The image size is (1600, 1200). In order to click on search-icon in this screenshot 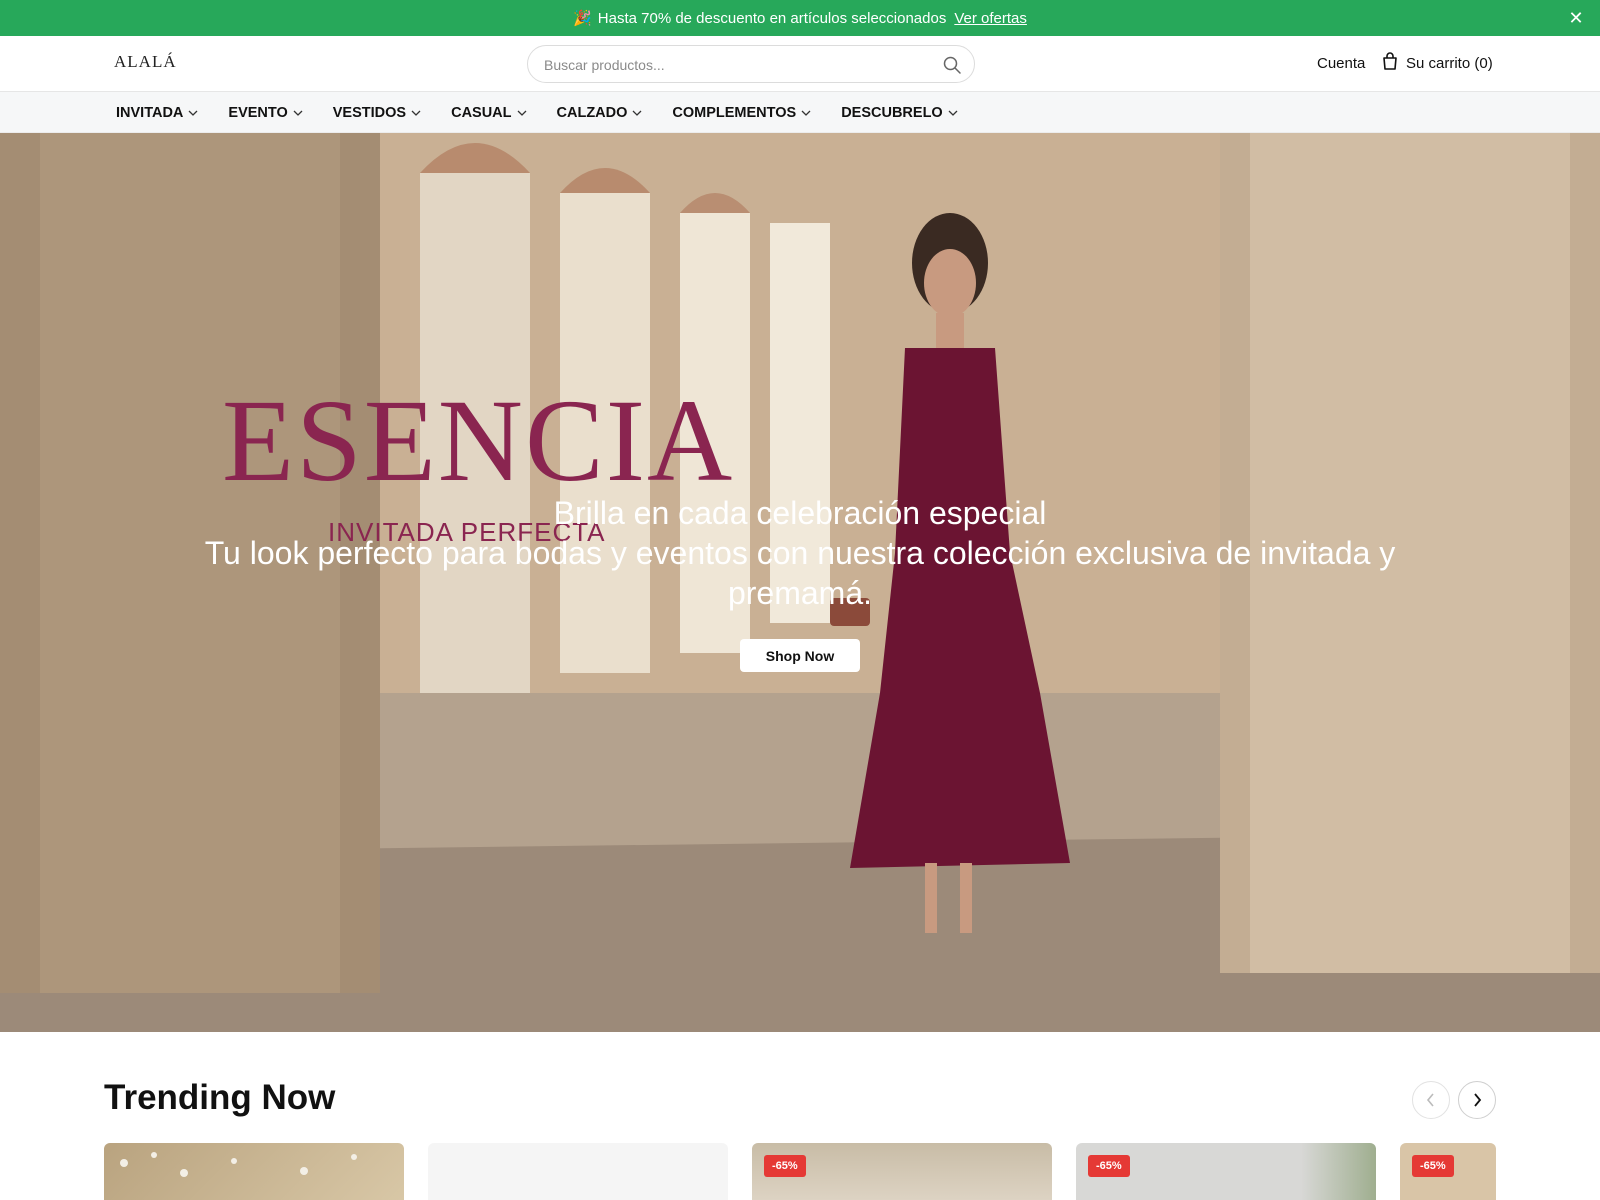, I will do `click(952, 65)`.